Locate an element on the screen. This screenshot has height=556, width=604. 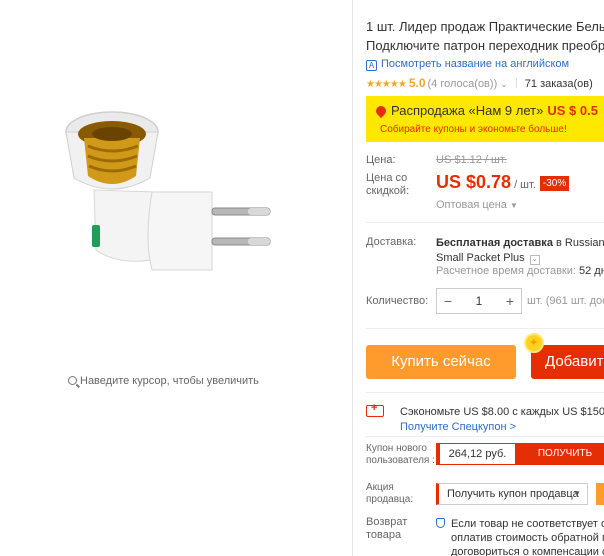
coin-icon is located at coordinates (534, 343).